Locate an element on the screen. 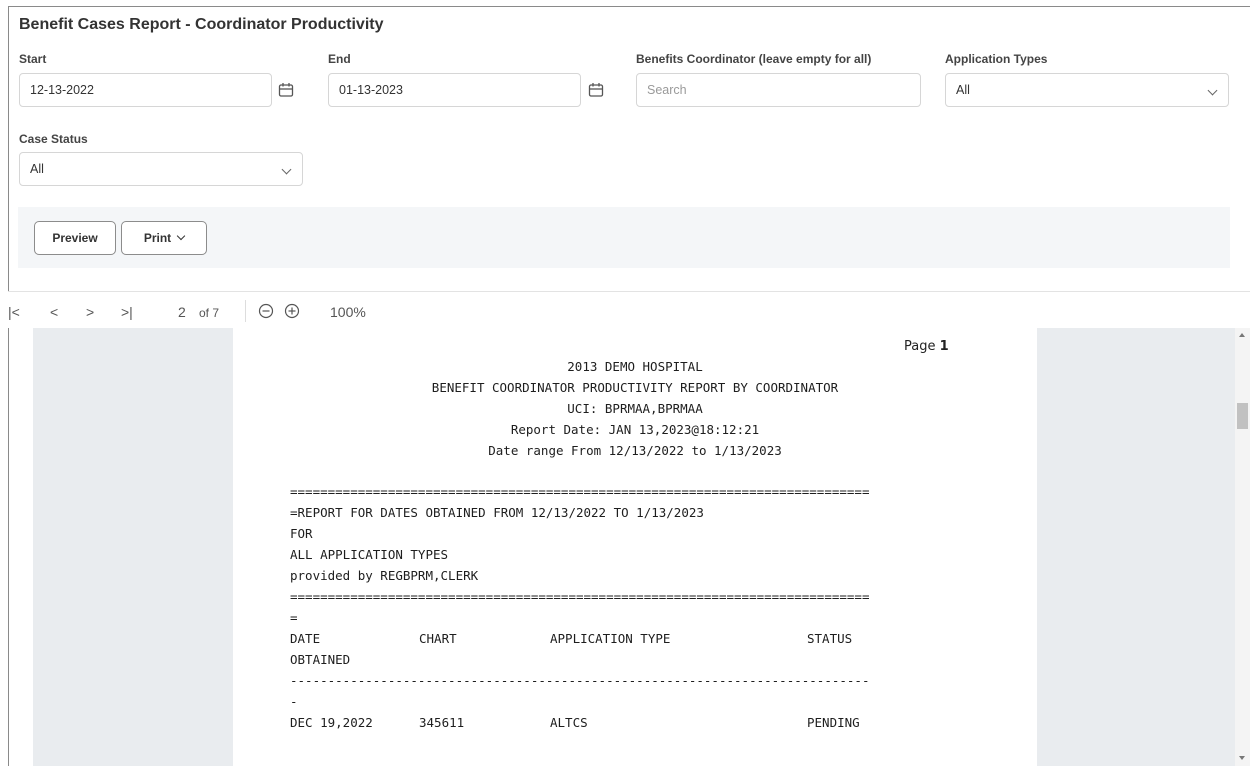 This screenshot has width=1250, height=766. previous-page-button: < is located at coordinates (54, 312).